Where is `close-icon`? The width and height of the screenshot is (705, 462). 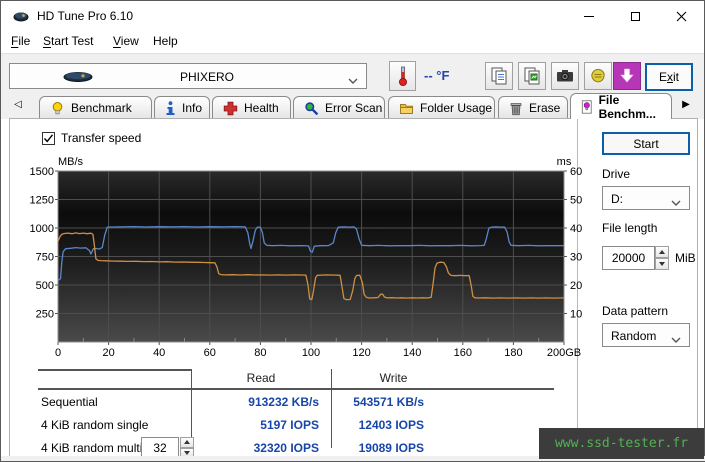
close-icon is located at coordinates (681, 16).